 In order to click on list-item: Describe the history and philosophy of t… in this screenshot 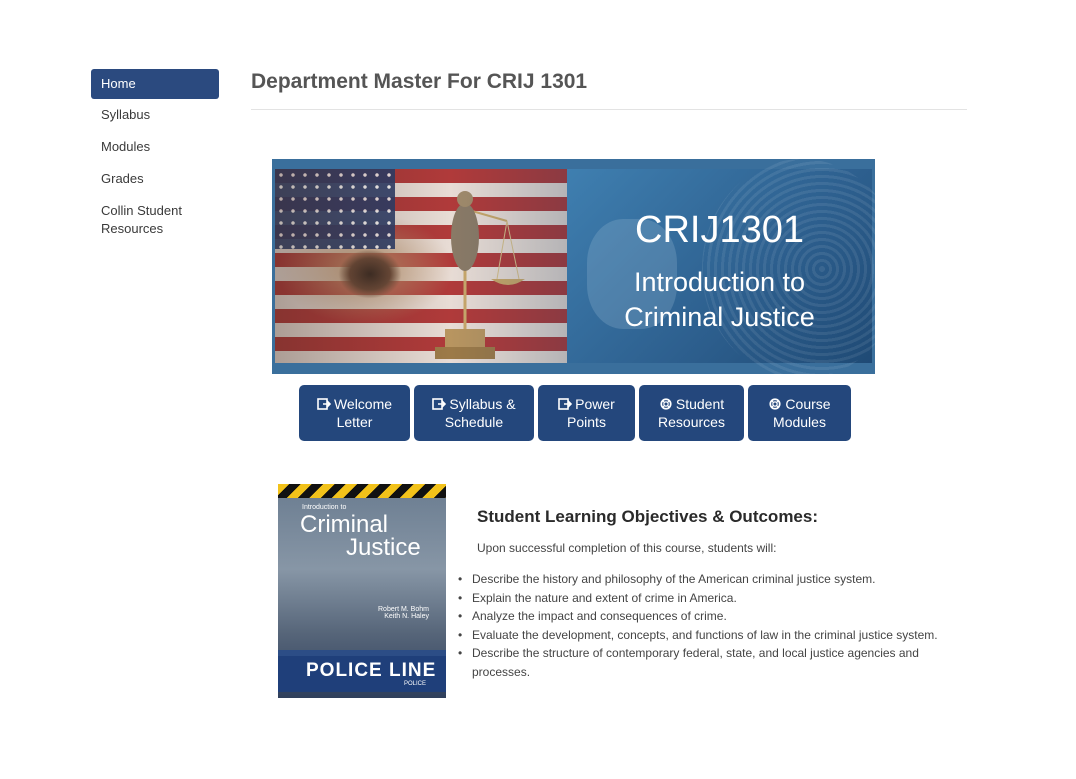, I will do `click(715, 579)`.